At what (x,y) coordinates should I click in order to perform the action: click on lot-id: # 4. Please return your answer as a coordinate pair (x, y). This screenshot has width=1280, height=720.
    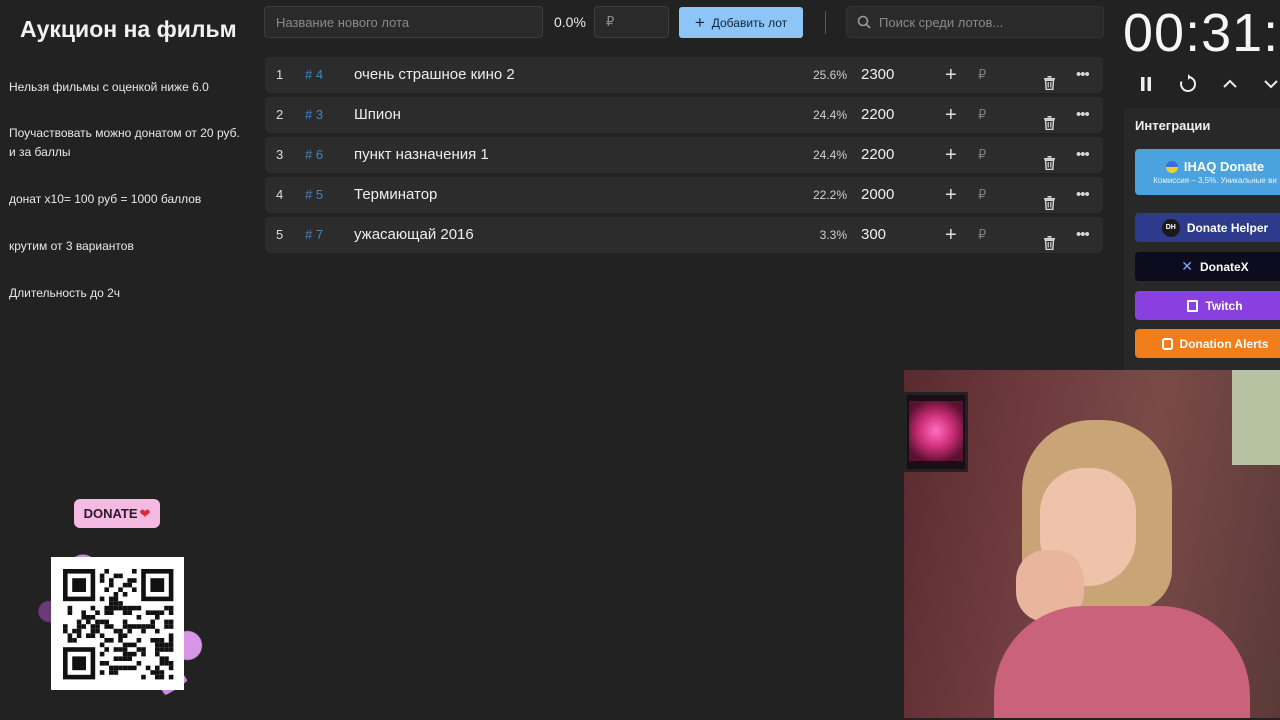
    Looking at the image, I should click on (314, 74).